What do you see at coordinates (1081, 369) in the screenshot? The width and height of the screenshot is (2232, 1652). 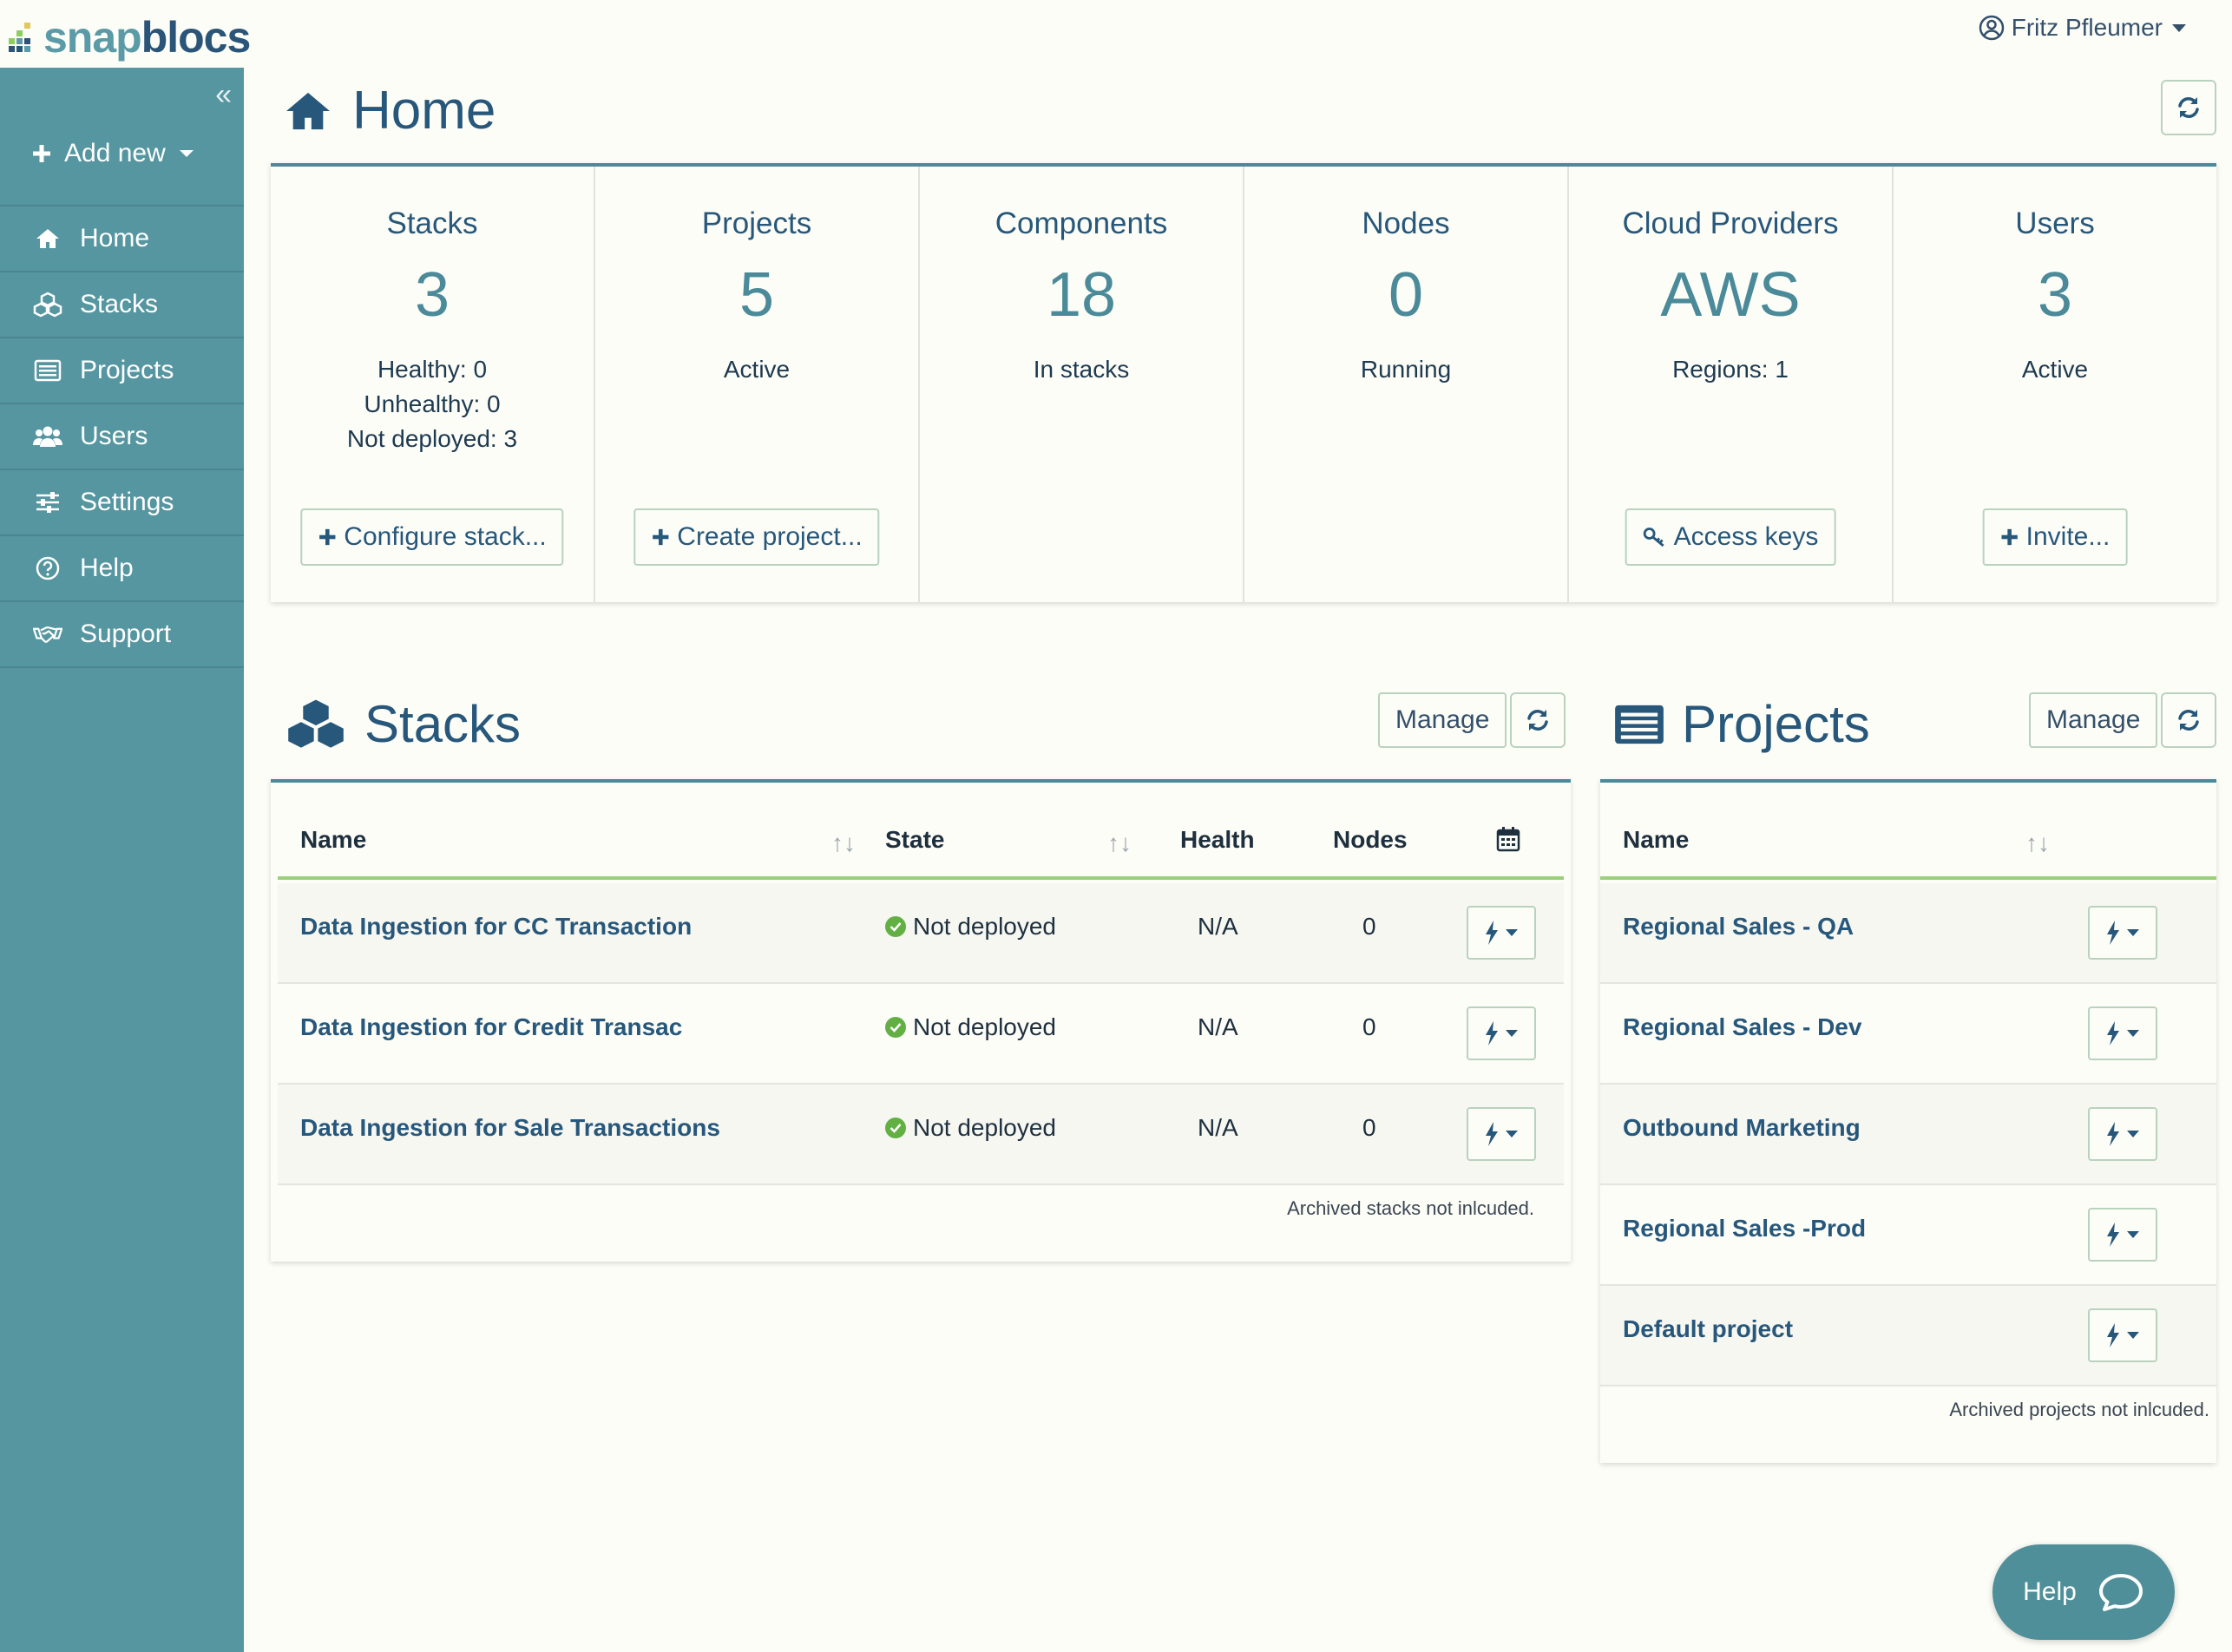 I see `summary-sub: In stacks` at bounding box center [1081, 369].